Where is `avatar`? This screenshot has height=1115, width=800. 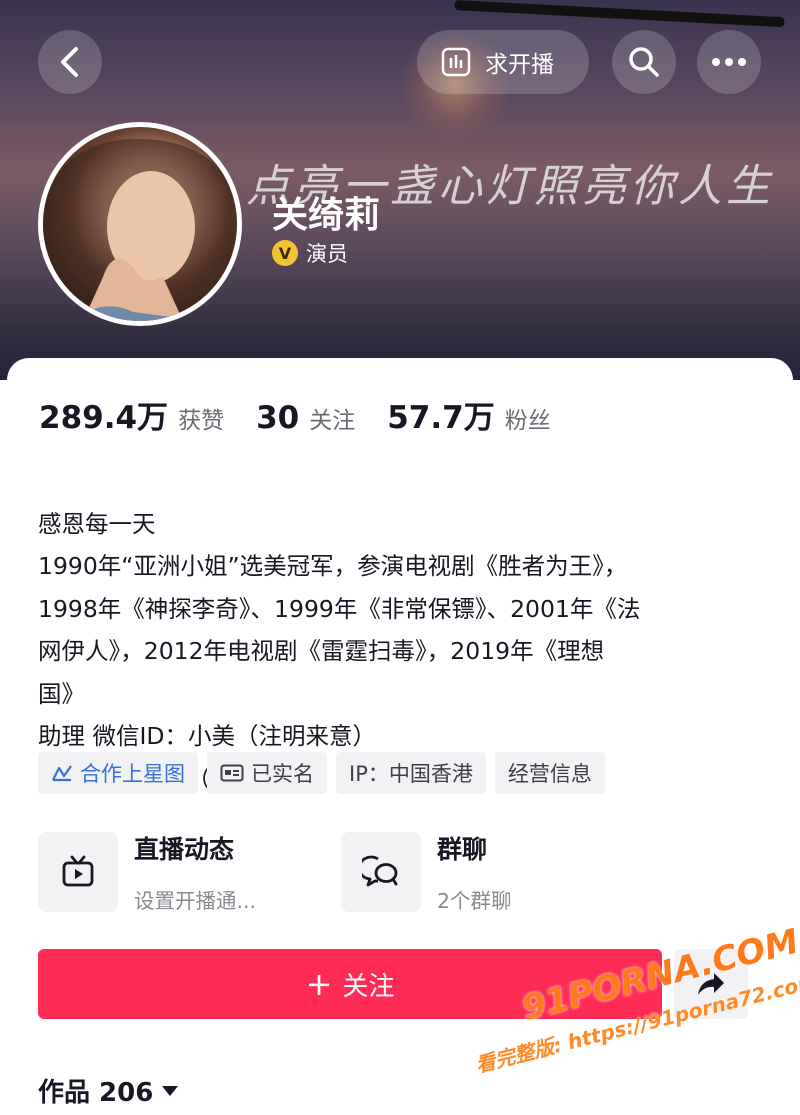
avatar is located at coordinates (140, 224).